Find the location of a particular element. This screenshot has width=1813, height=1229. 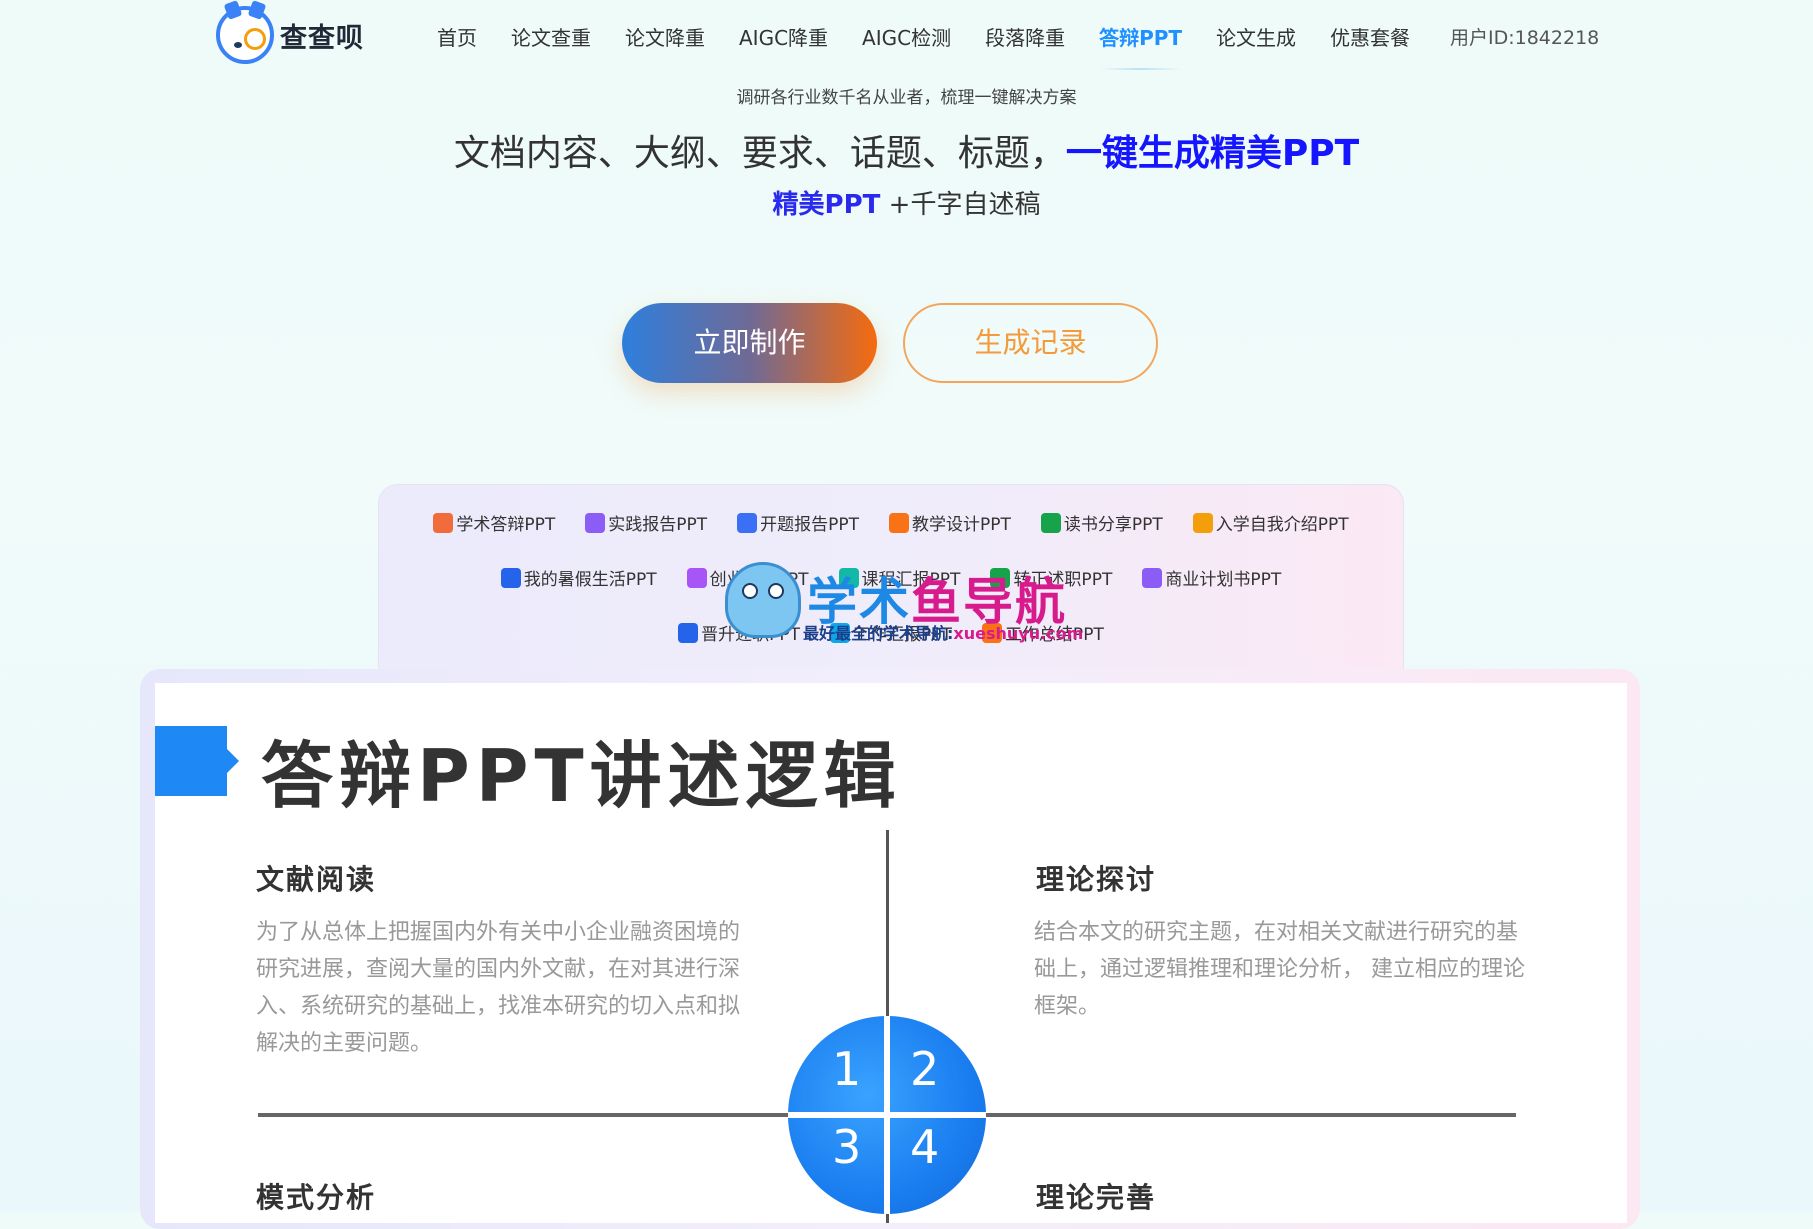

category-label: 教学设计PPT is located at coordinates (961, 525).